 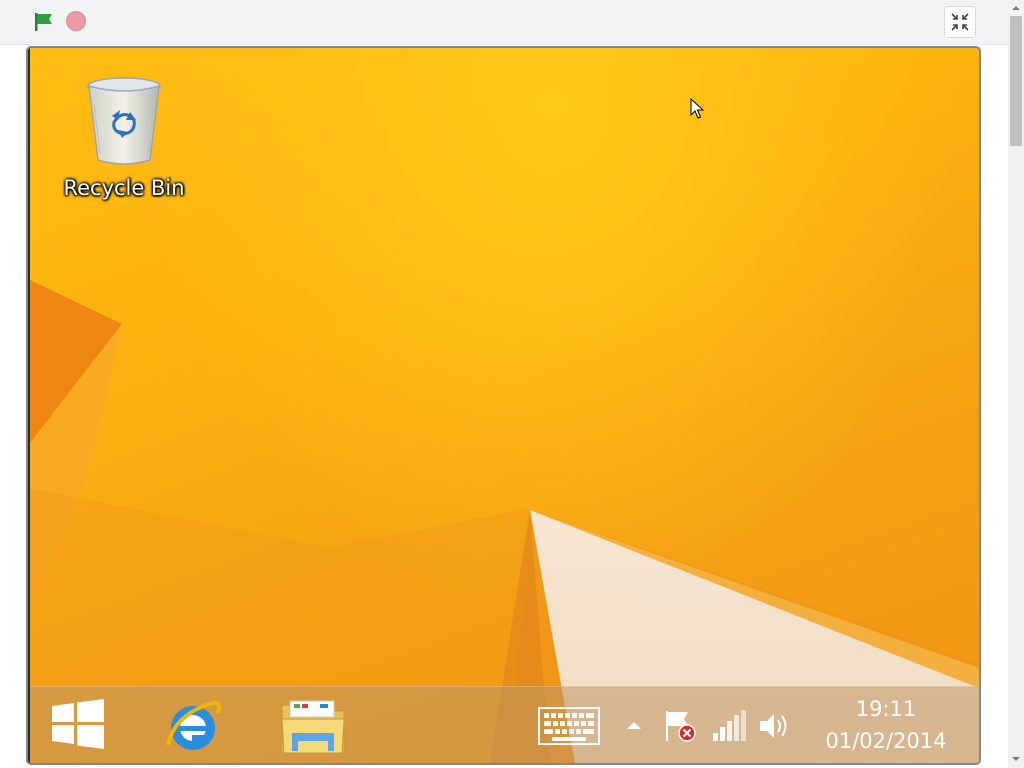 What do you see at coordinates (504, 22) in the screenshot?
I see `emulator-toolbar` at bounding box center [504, 22].